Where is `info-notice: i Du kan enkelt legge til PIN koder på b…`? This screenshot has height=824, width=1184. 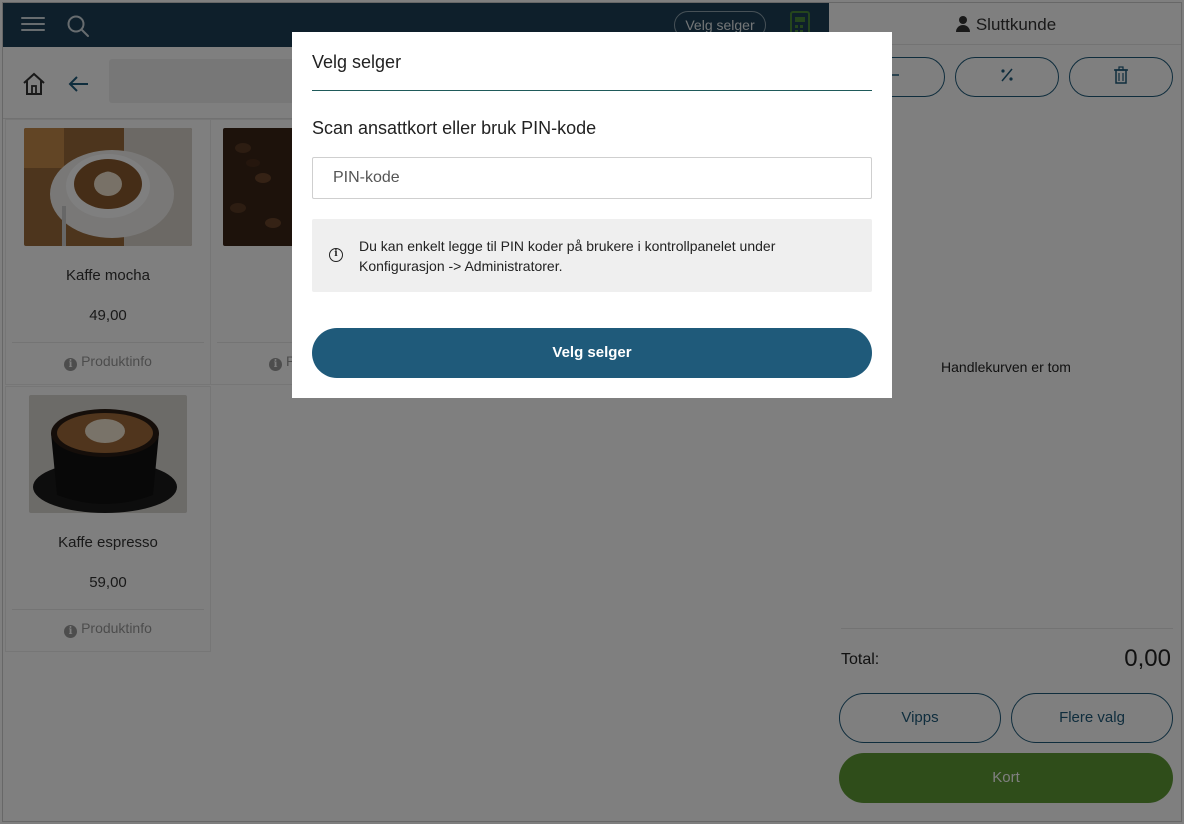 info-notice: i Du kan enkelt legge til PIN koder på b… is located at coordinates (592, 255).